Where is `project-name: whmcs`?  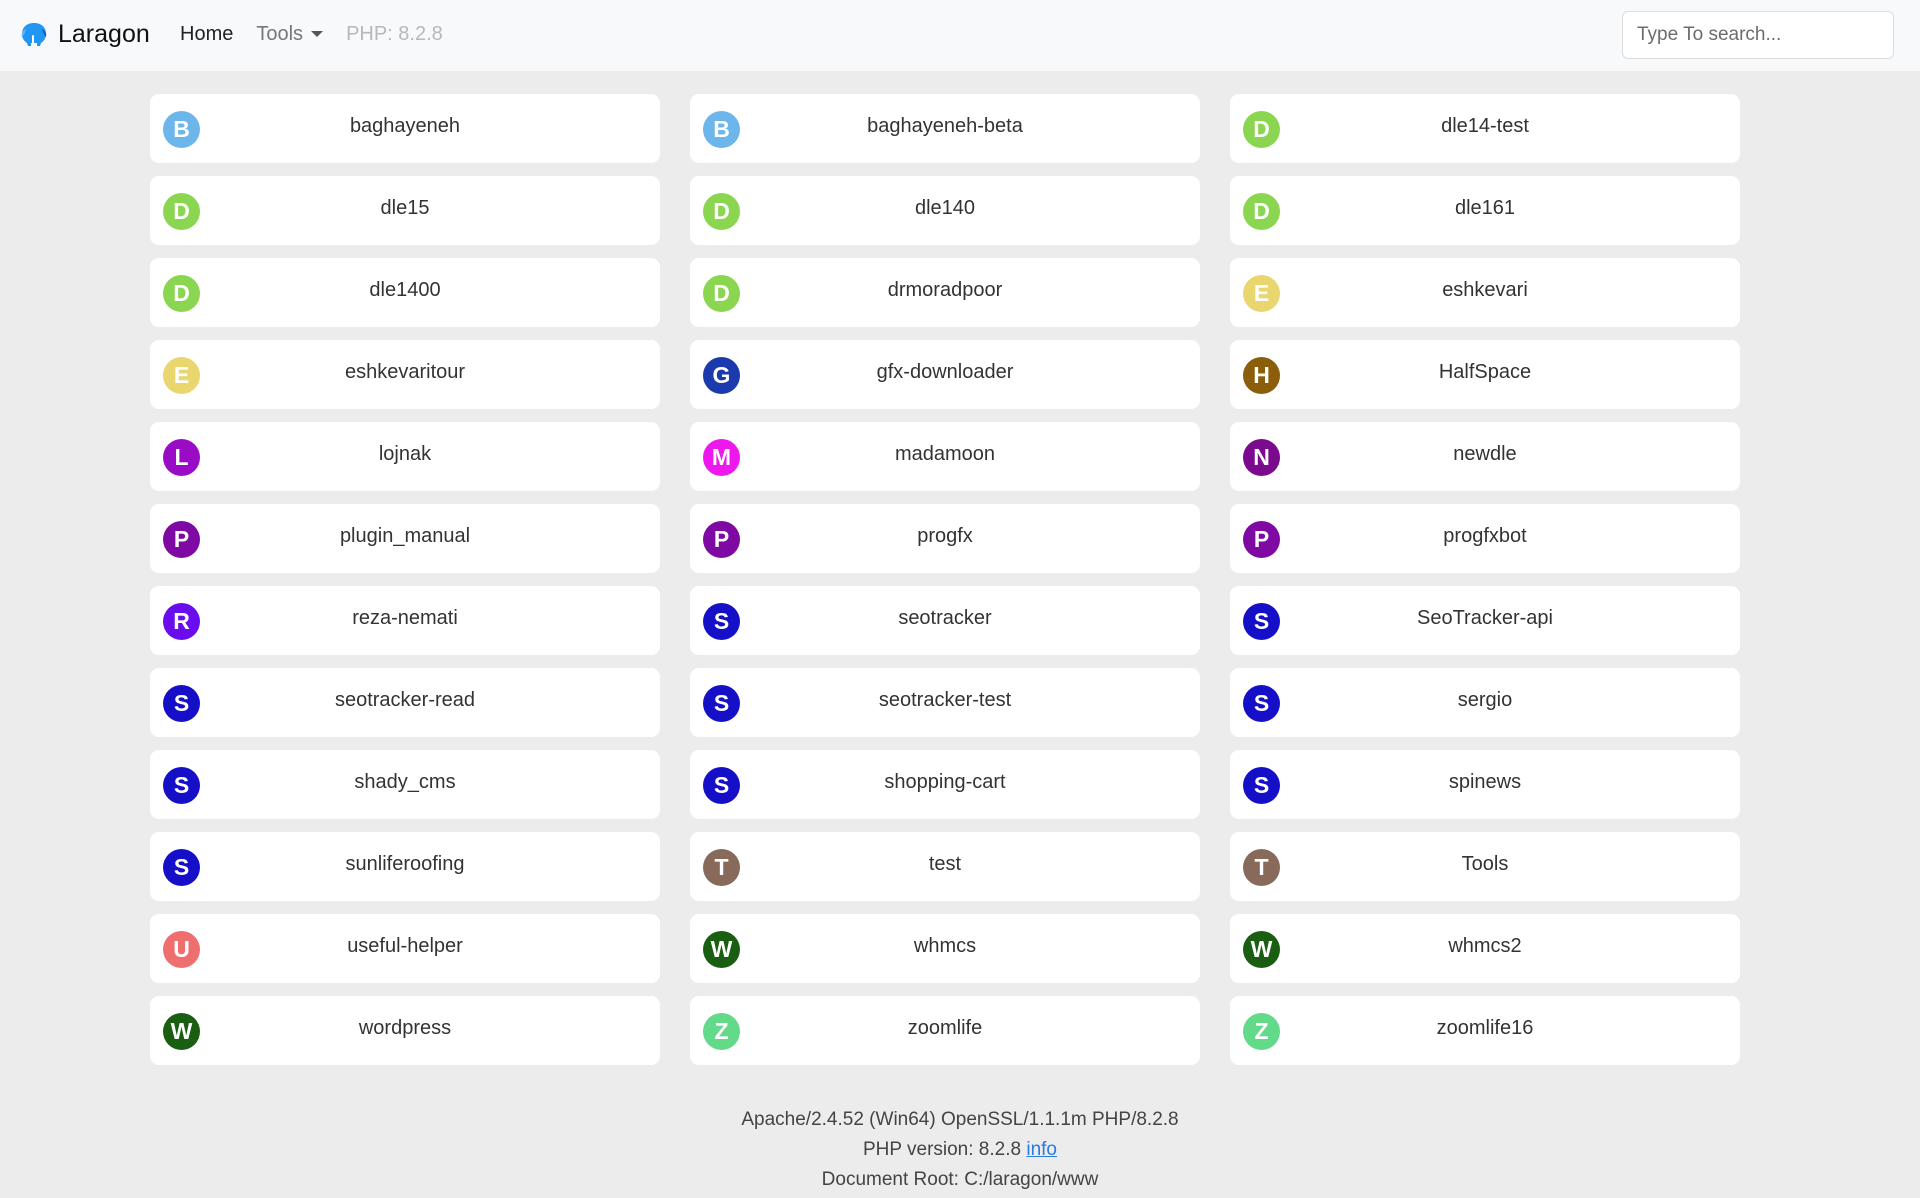 project-name: whmcs is located at coordinates (945, 946).